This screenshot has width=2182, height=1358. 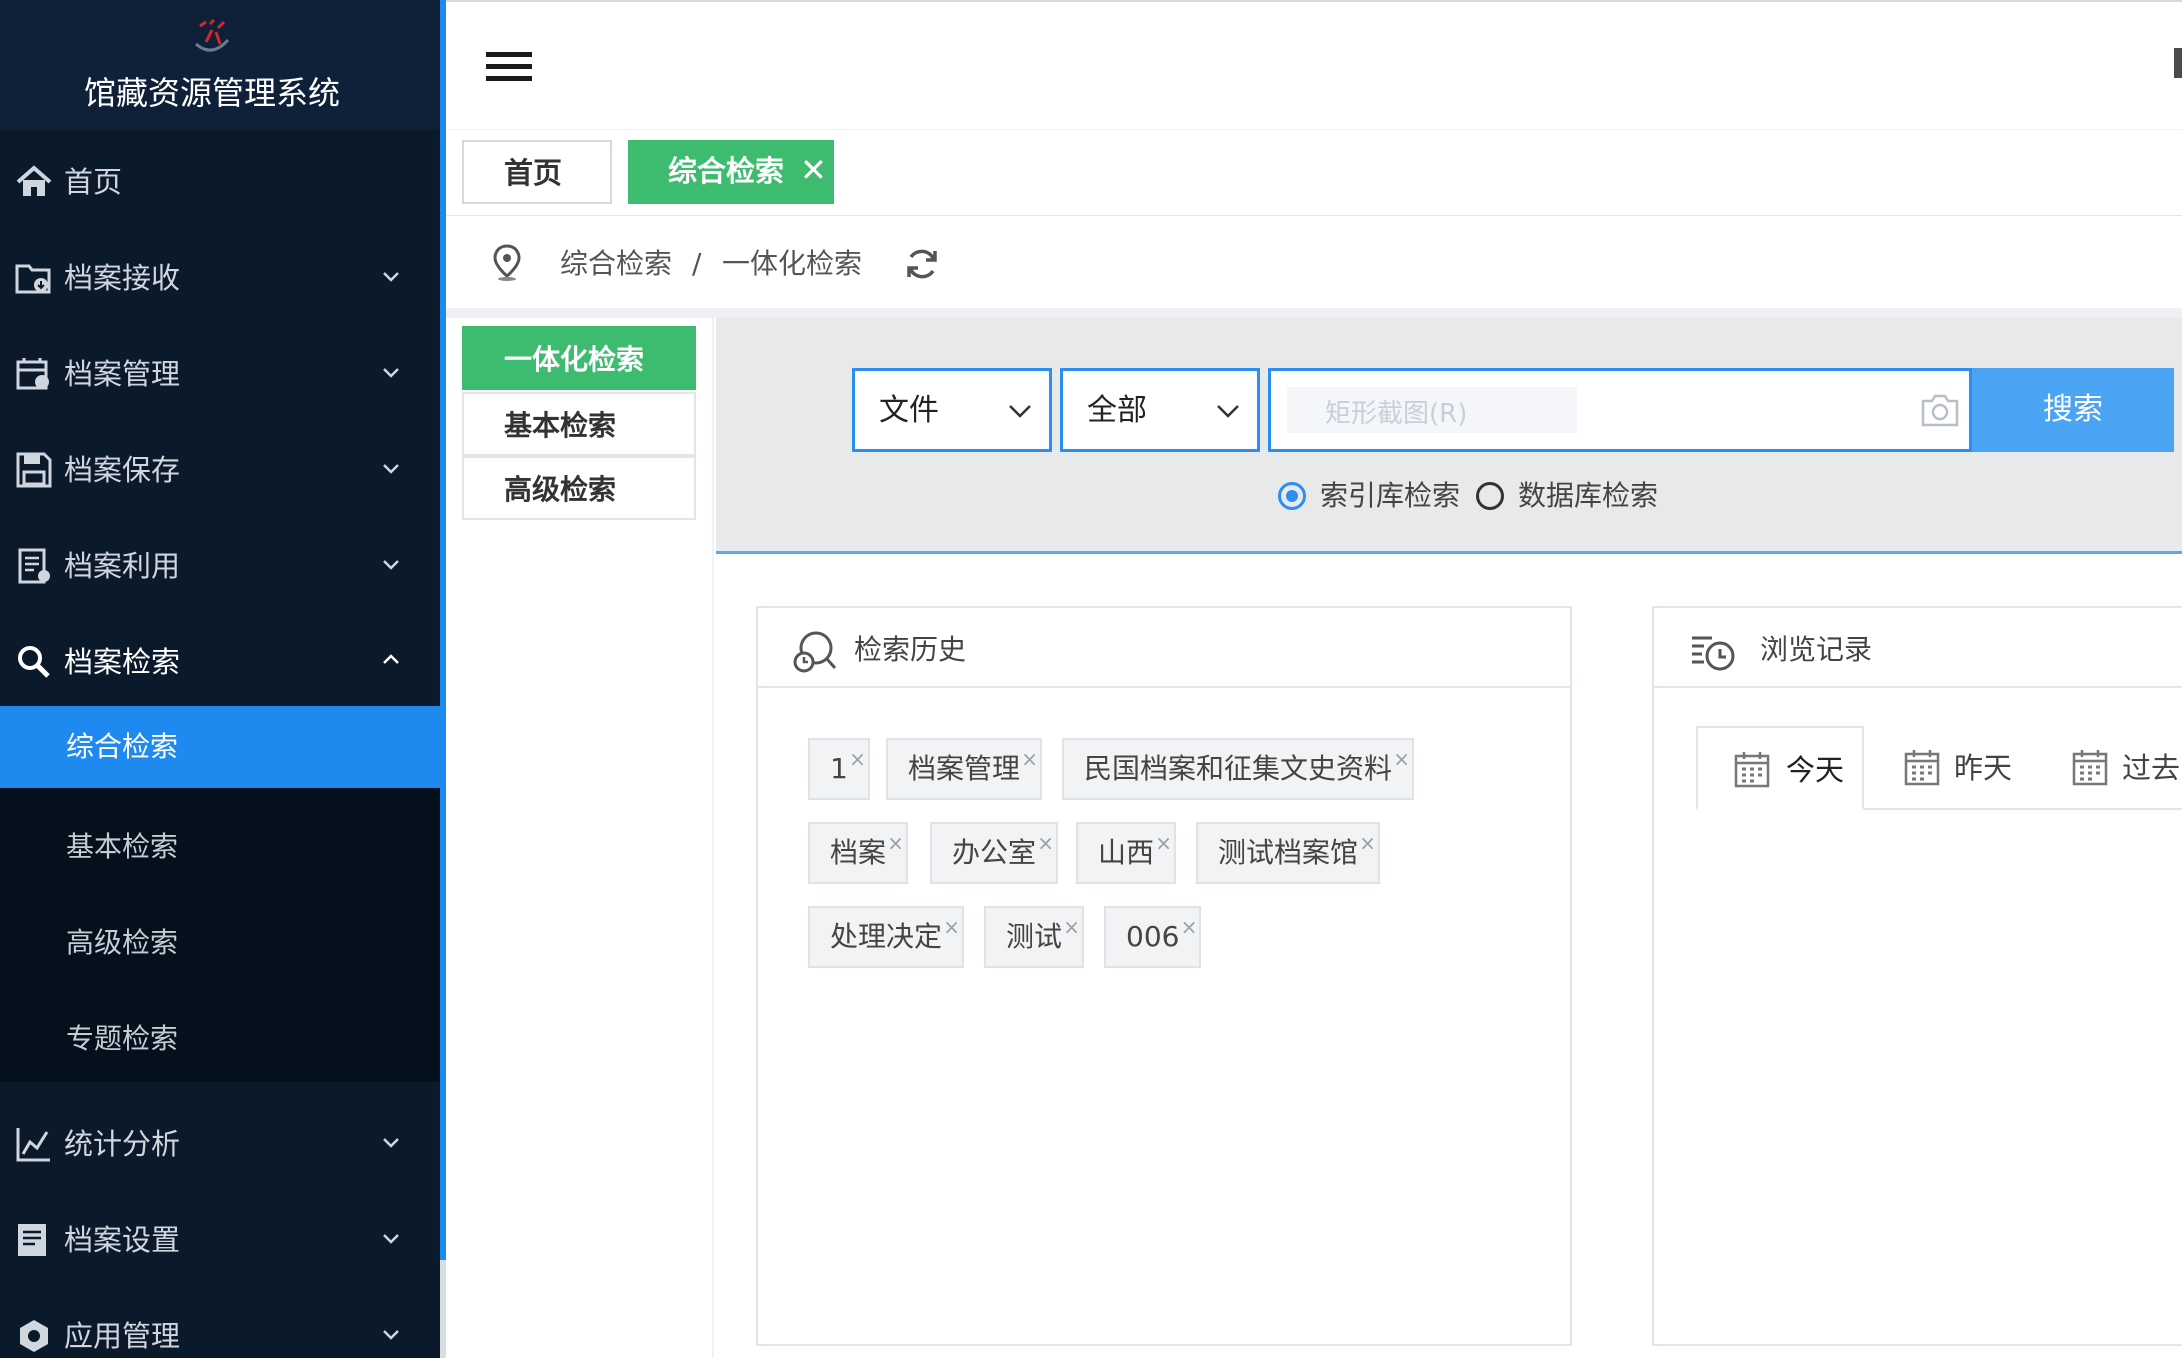 I want to click on history-chip: 办公室 ×, so click(x=994, y=853).